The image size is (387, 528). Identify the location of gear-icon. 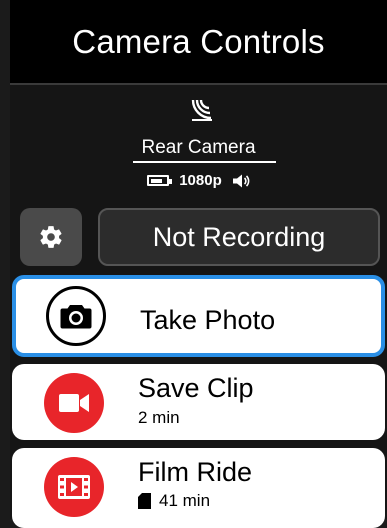
(51, 237).